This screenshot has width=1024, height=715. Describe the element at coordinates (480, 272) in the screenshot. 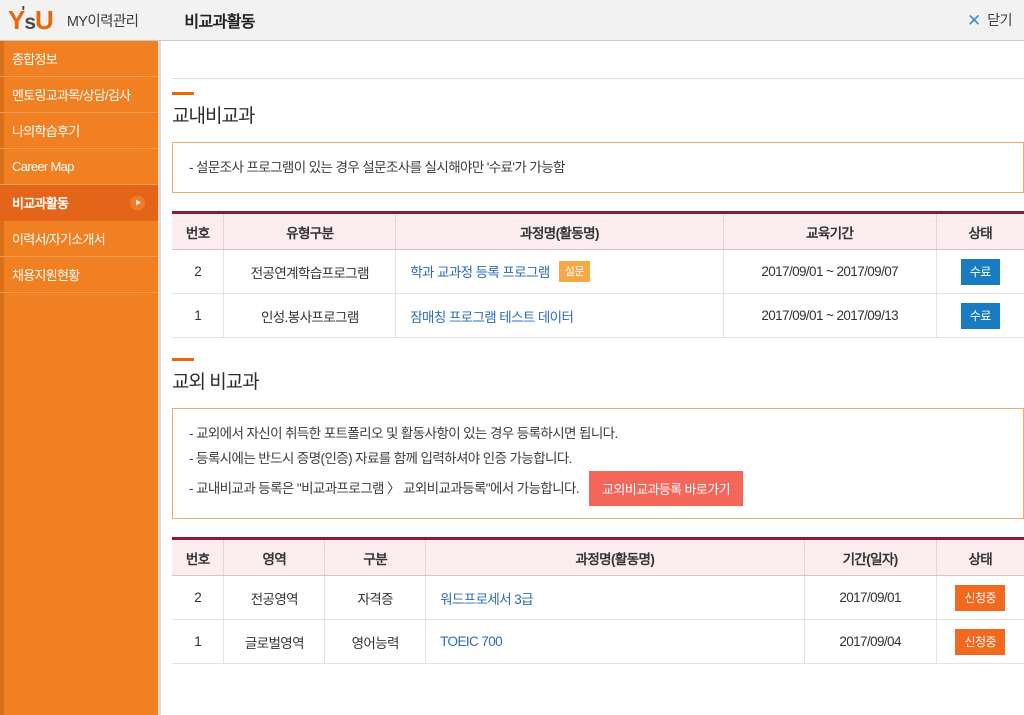

I see `course-link: 학과 교과정 등록 프로그램` at that location.